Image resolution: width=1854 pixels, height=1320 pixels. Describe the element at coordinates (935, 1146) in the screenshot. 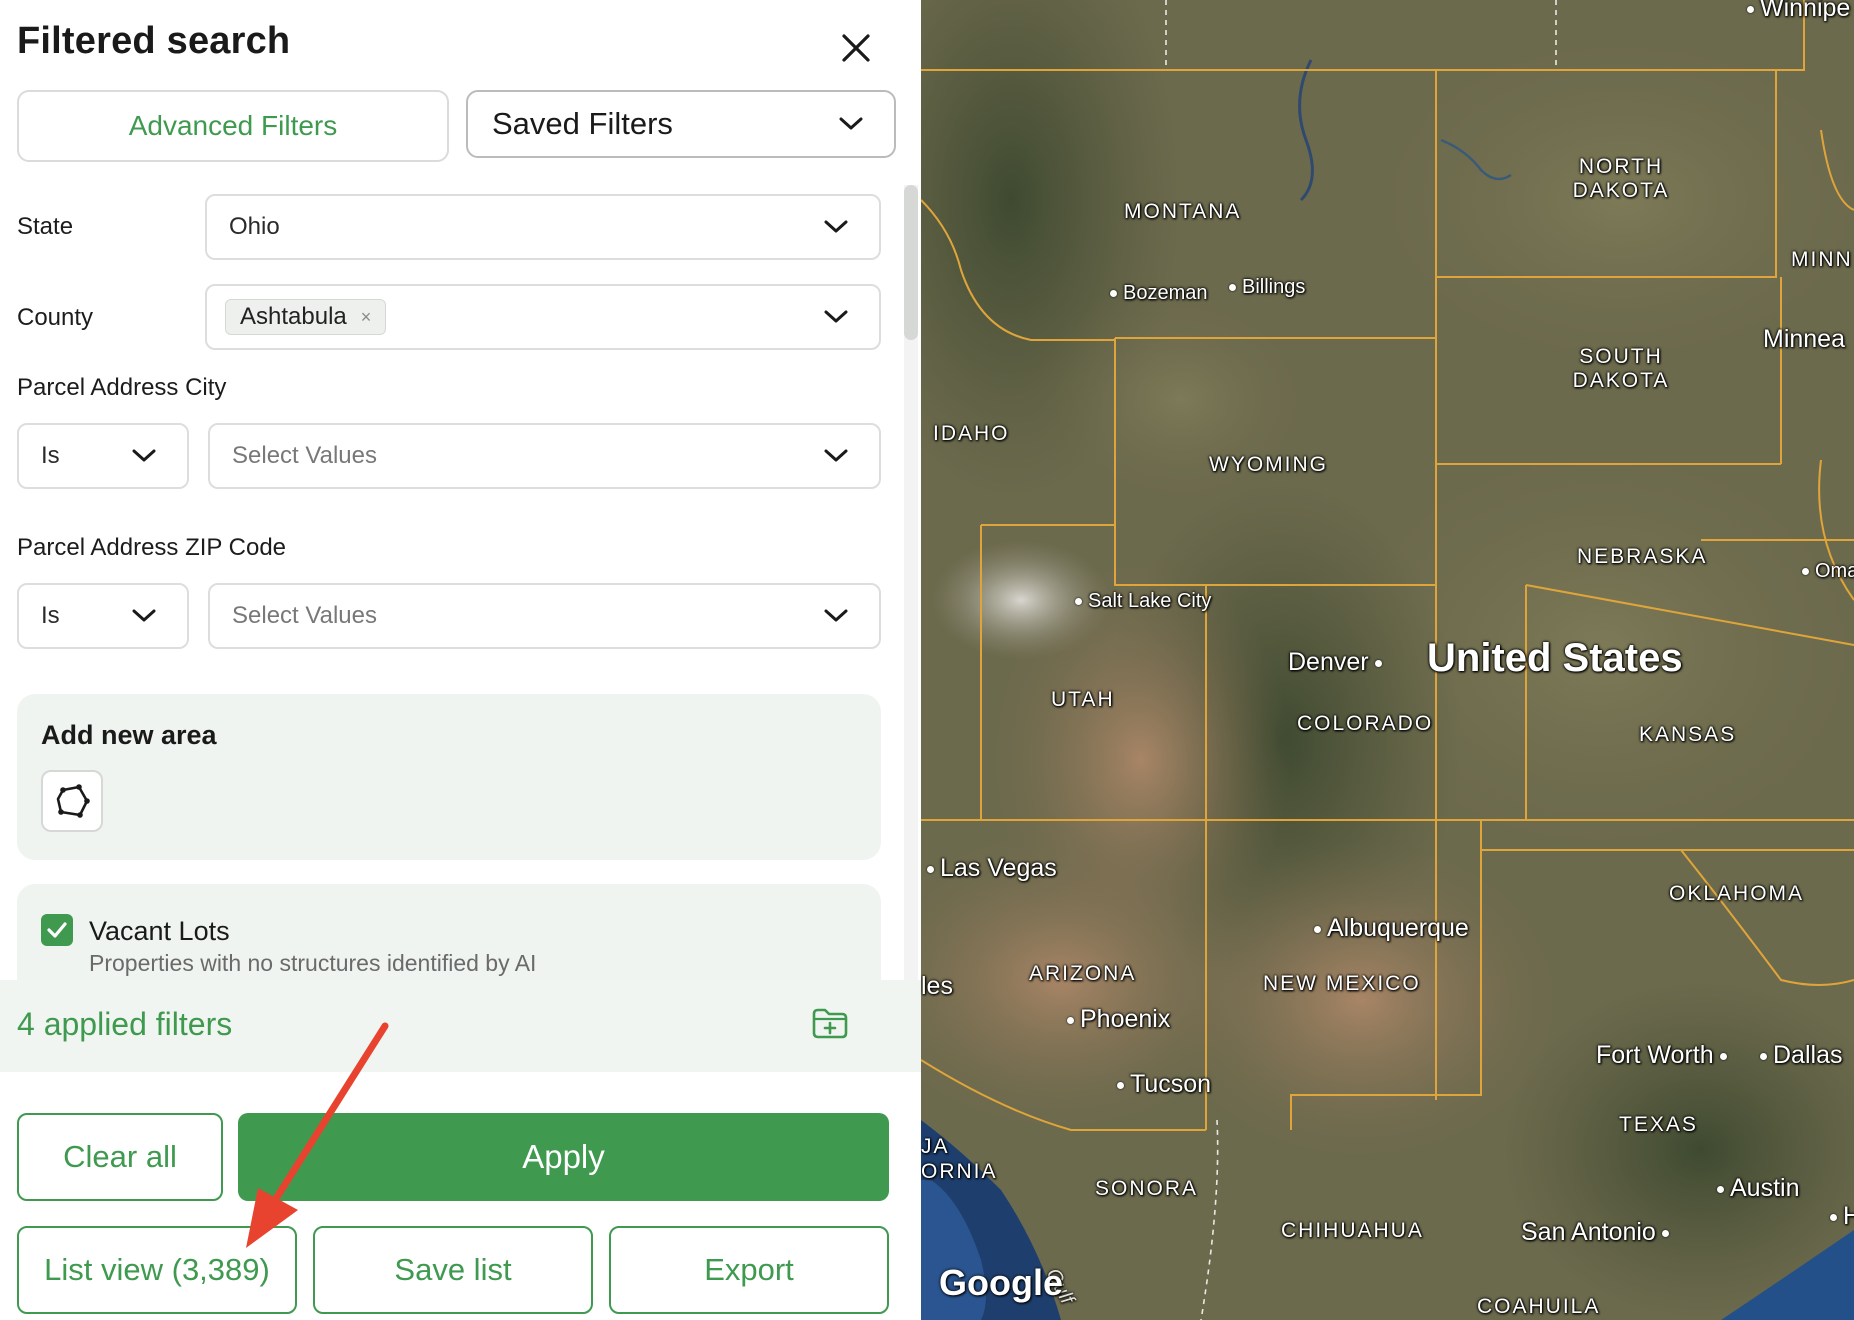

I see `map-label-ja: JA` at that location.